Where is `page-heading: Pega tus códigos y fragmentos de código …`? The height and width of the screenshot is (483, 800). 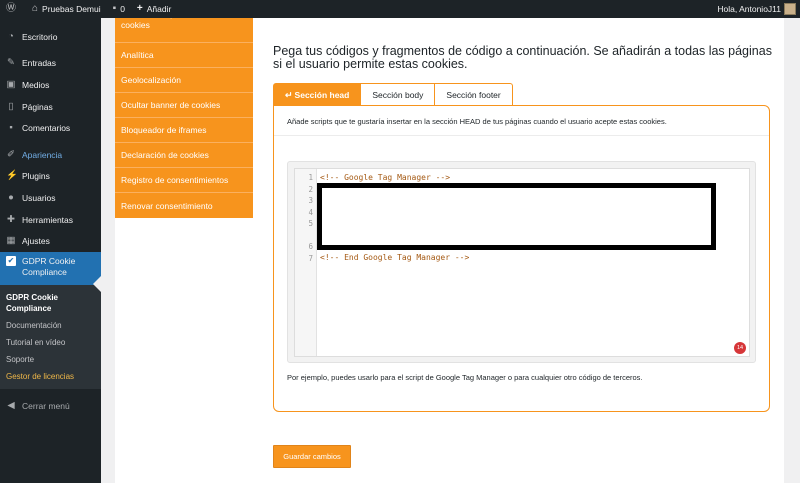
page-heading: Pega tus códigos y fragmentos de código … is located at coordinates (522, 57).